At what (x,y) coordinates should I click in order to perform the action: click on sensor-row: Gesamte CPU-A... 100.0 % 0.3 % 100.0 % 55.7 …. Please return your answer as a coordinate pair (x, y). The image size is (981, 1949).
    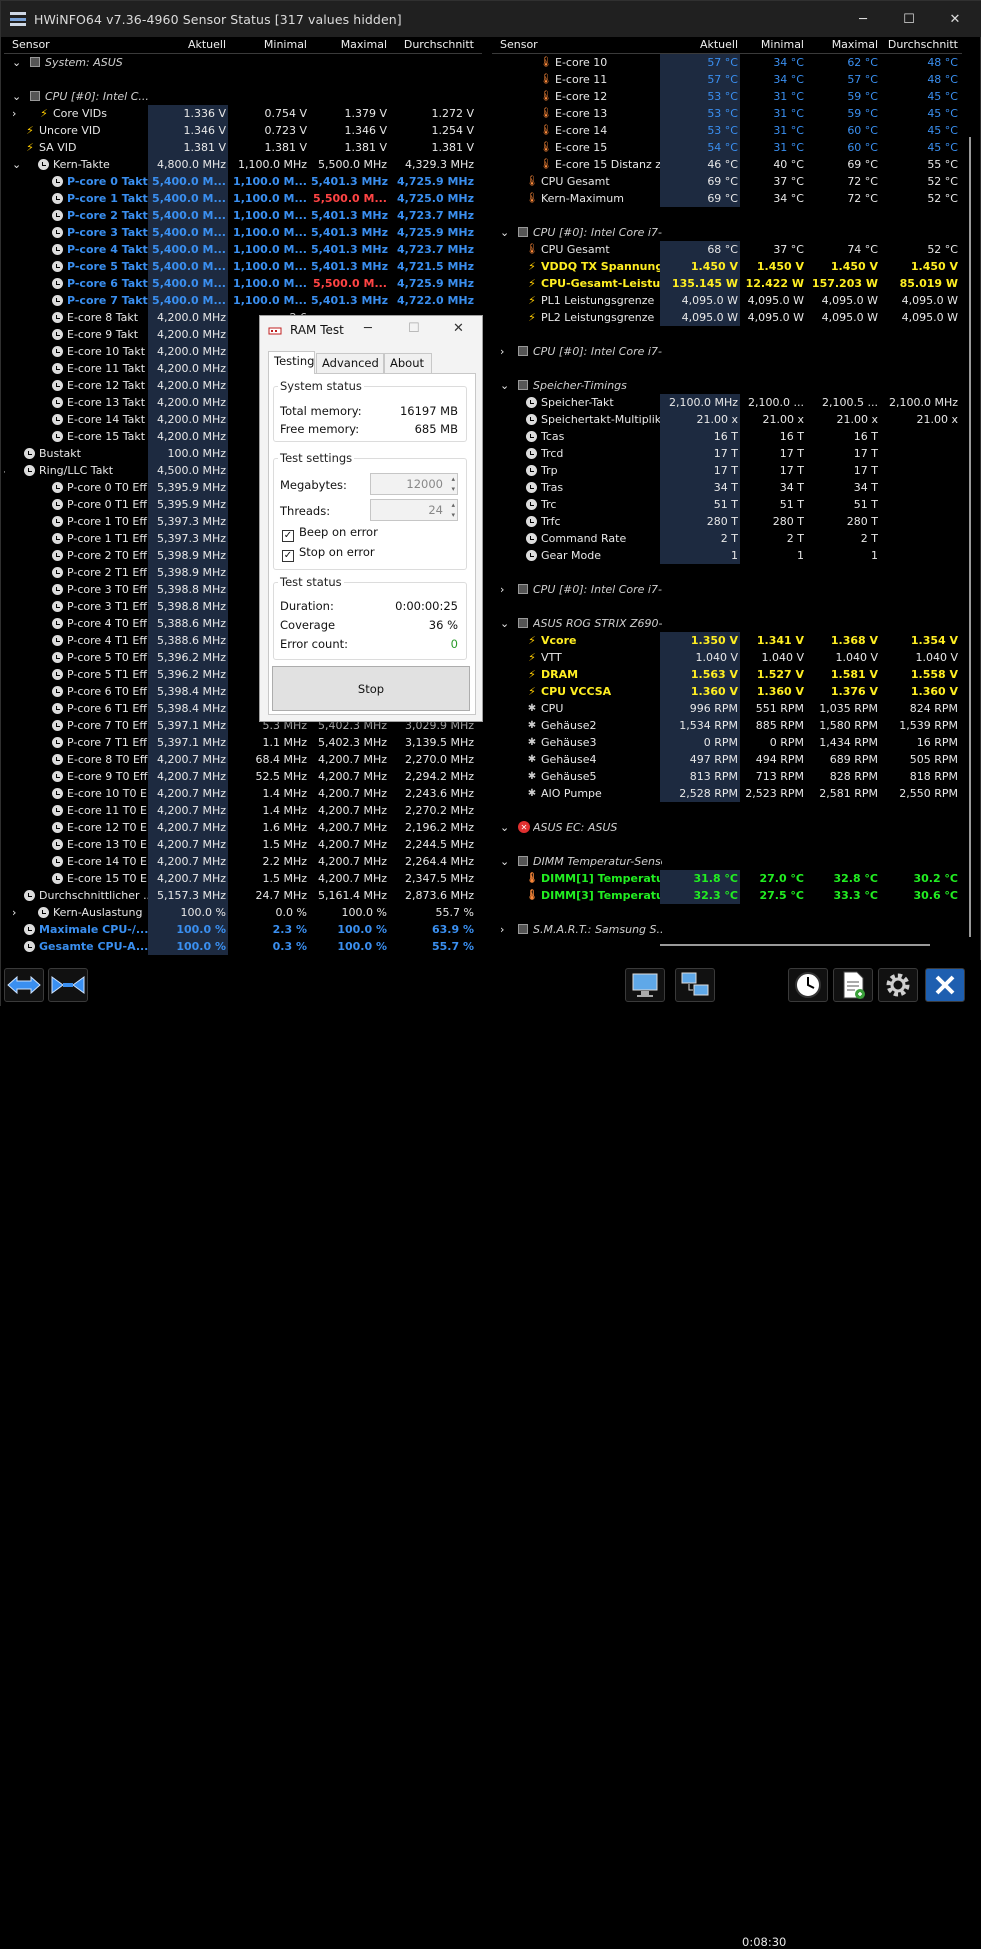
    Looking at the image, I should click on (243, 946).